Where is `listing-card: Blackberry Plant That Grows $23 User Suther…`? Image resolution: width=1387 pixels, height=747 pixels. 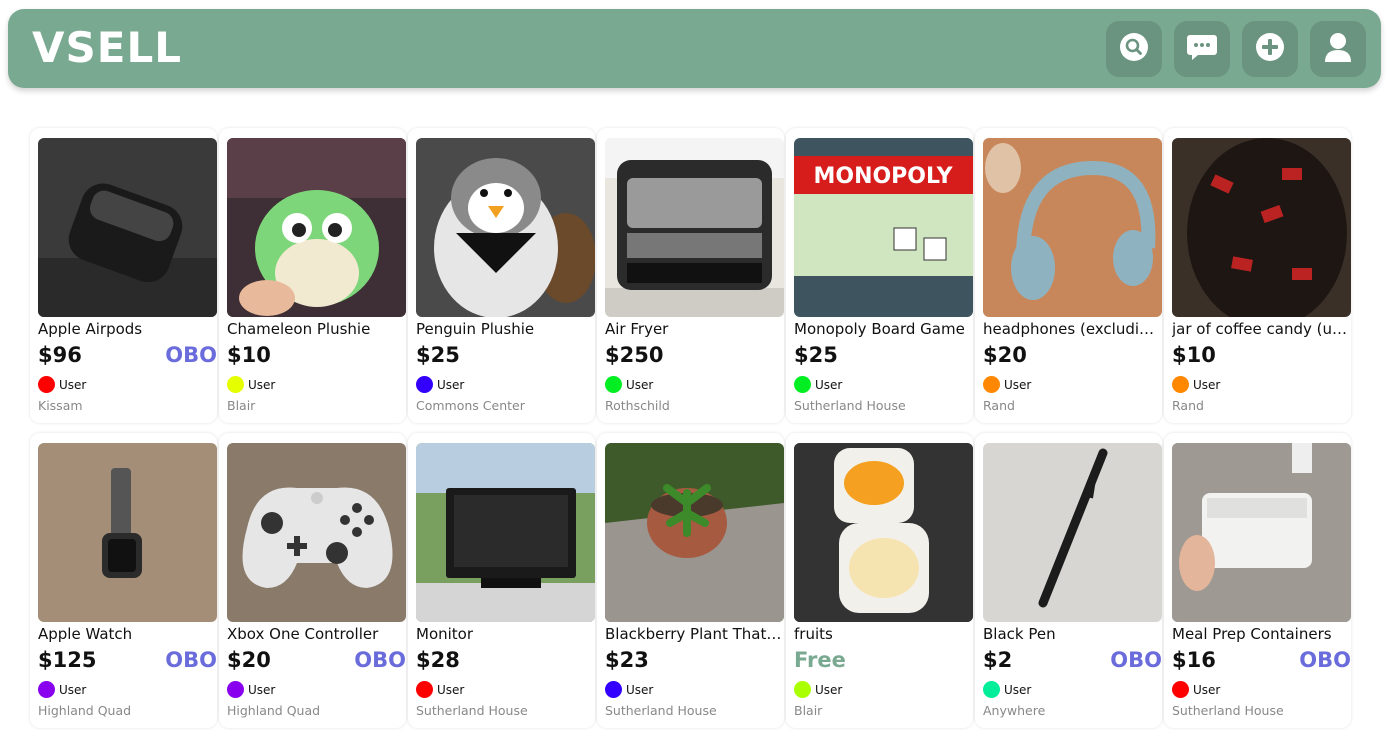
listing-card: Blackberry Plant That Grows $23 User Suther… is located at coordinates (691, 580).